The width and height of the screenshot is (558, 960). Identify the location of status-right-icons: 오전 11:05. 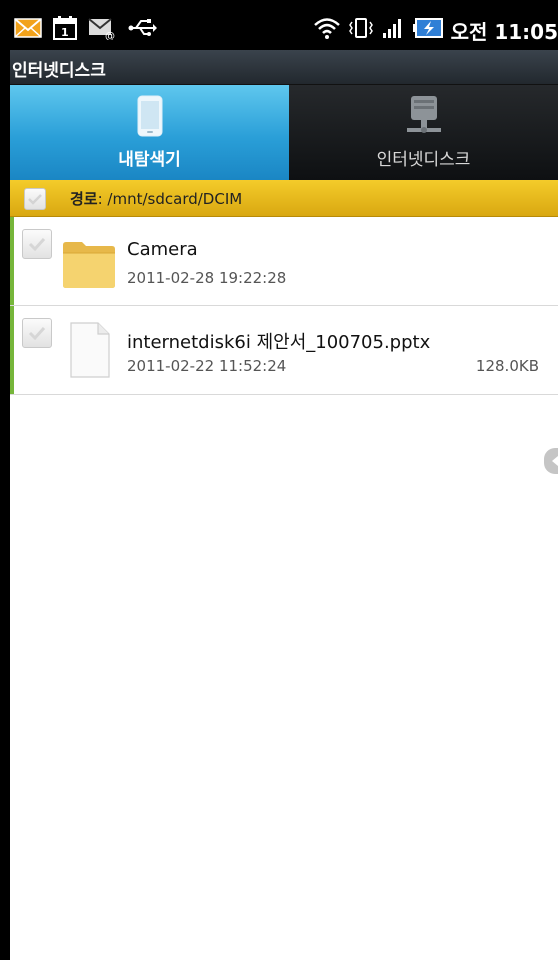
(435, 30).